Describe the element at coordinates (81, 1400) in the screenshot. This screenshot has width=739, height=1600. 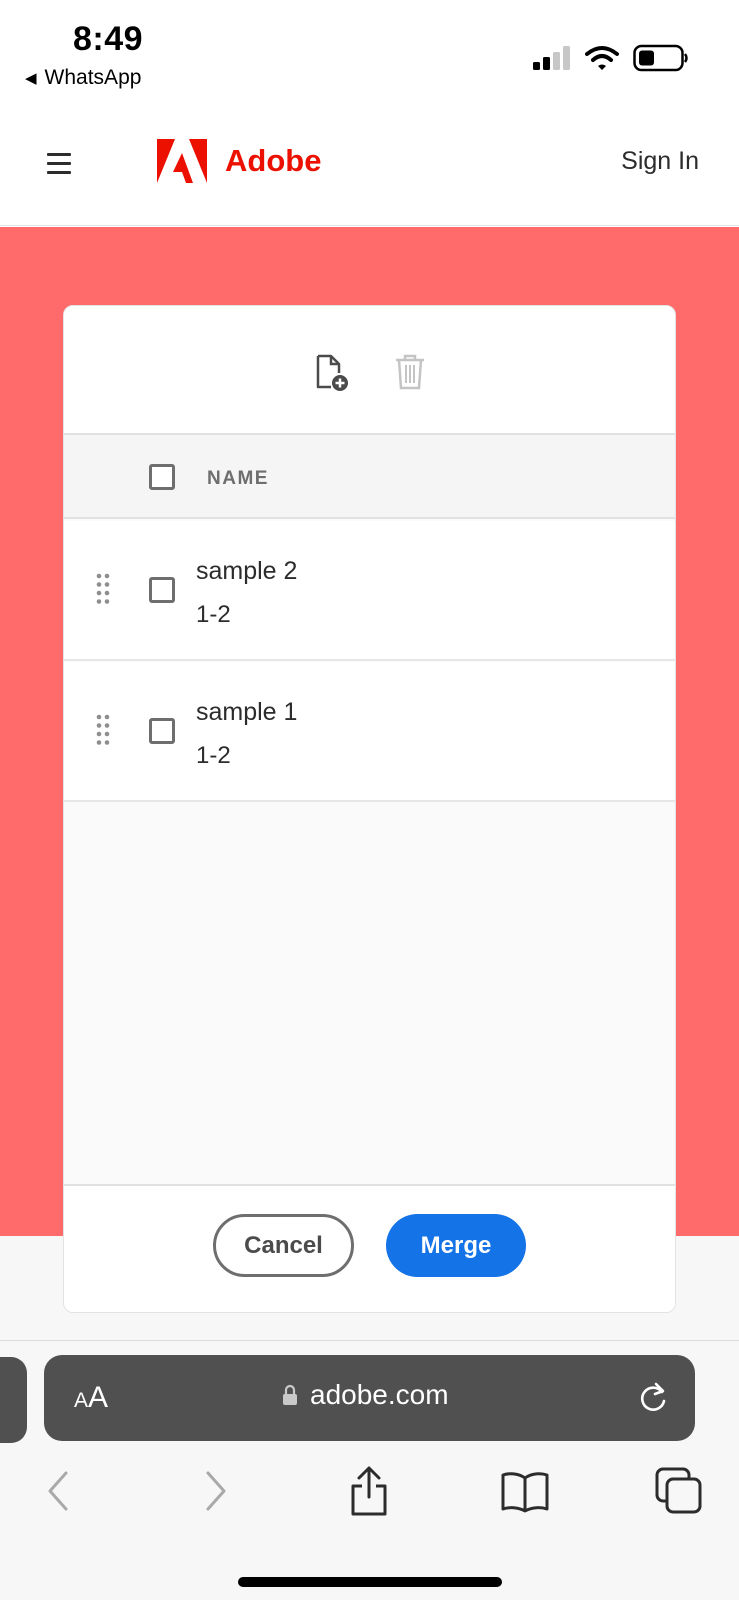
I see `text-size-small-a: A` at that location.